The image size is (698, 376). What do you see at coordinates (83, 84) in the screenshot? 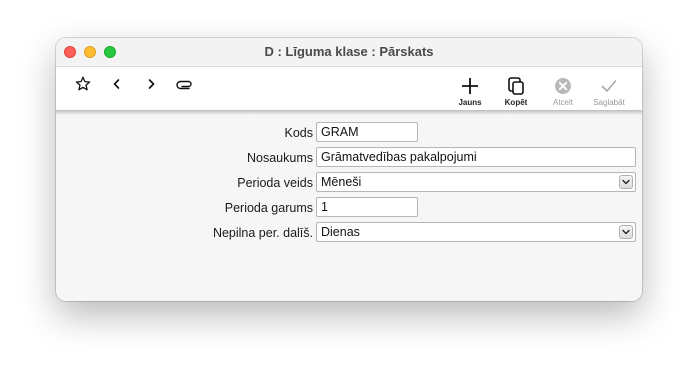
I see `star-icon` at bounding box center [83, 84].